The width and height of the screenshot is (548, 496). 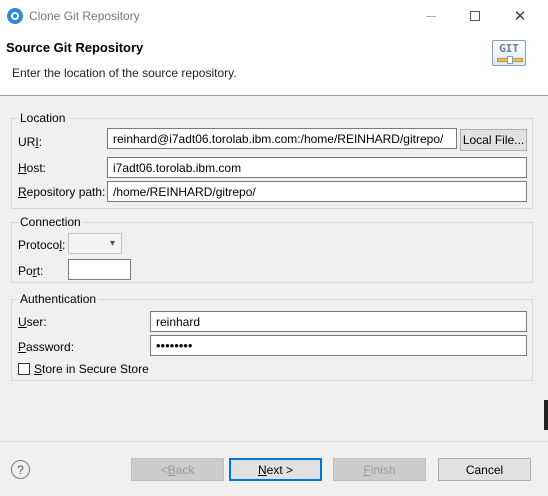 I want to click on page-title: Source Git Repository, so click(x=75, y=47).